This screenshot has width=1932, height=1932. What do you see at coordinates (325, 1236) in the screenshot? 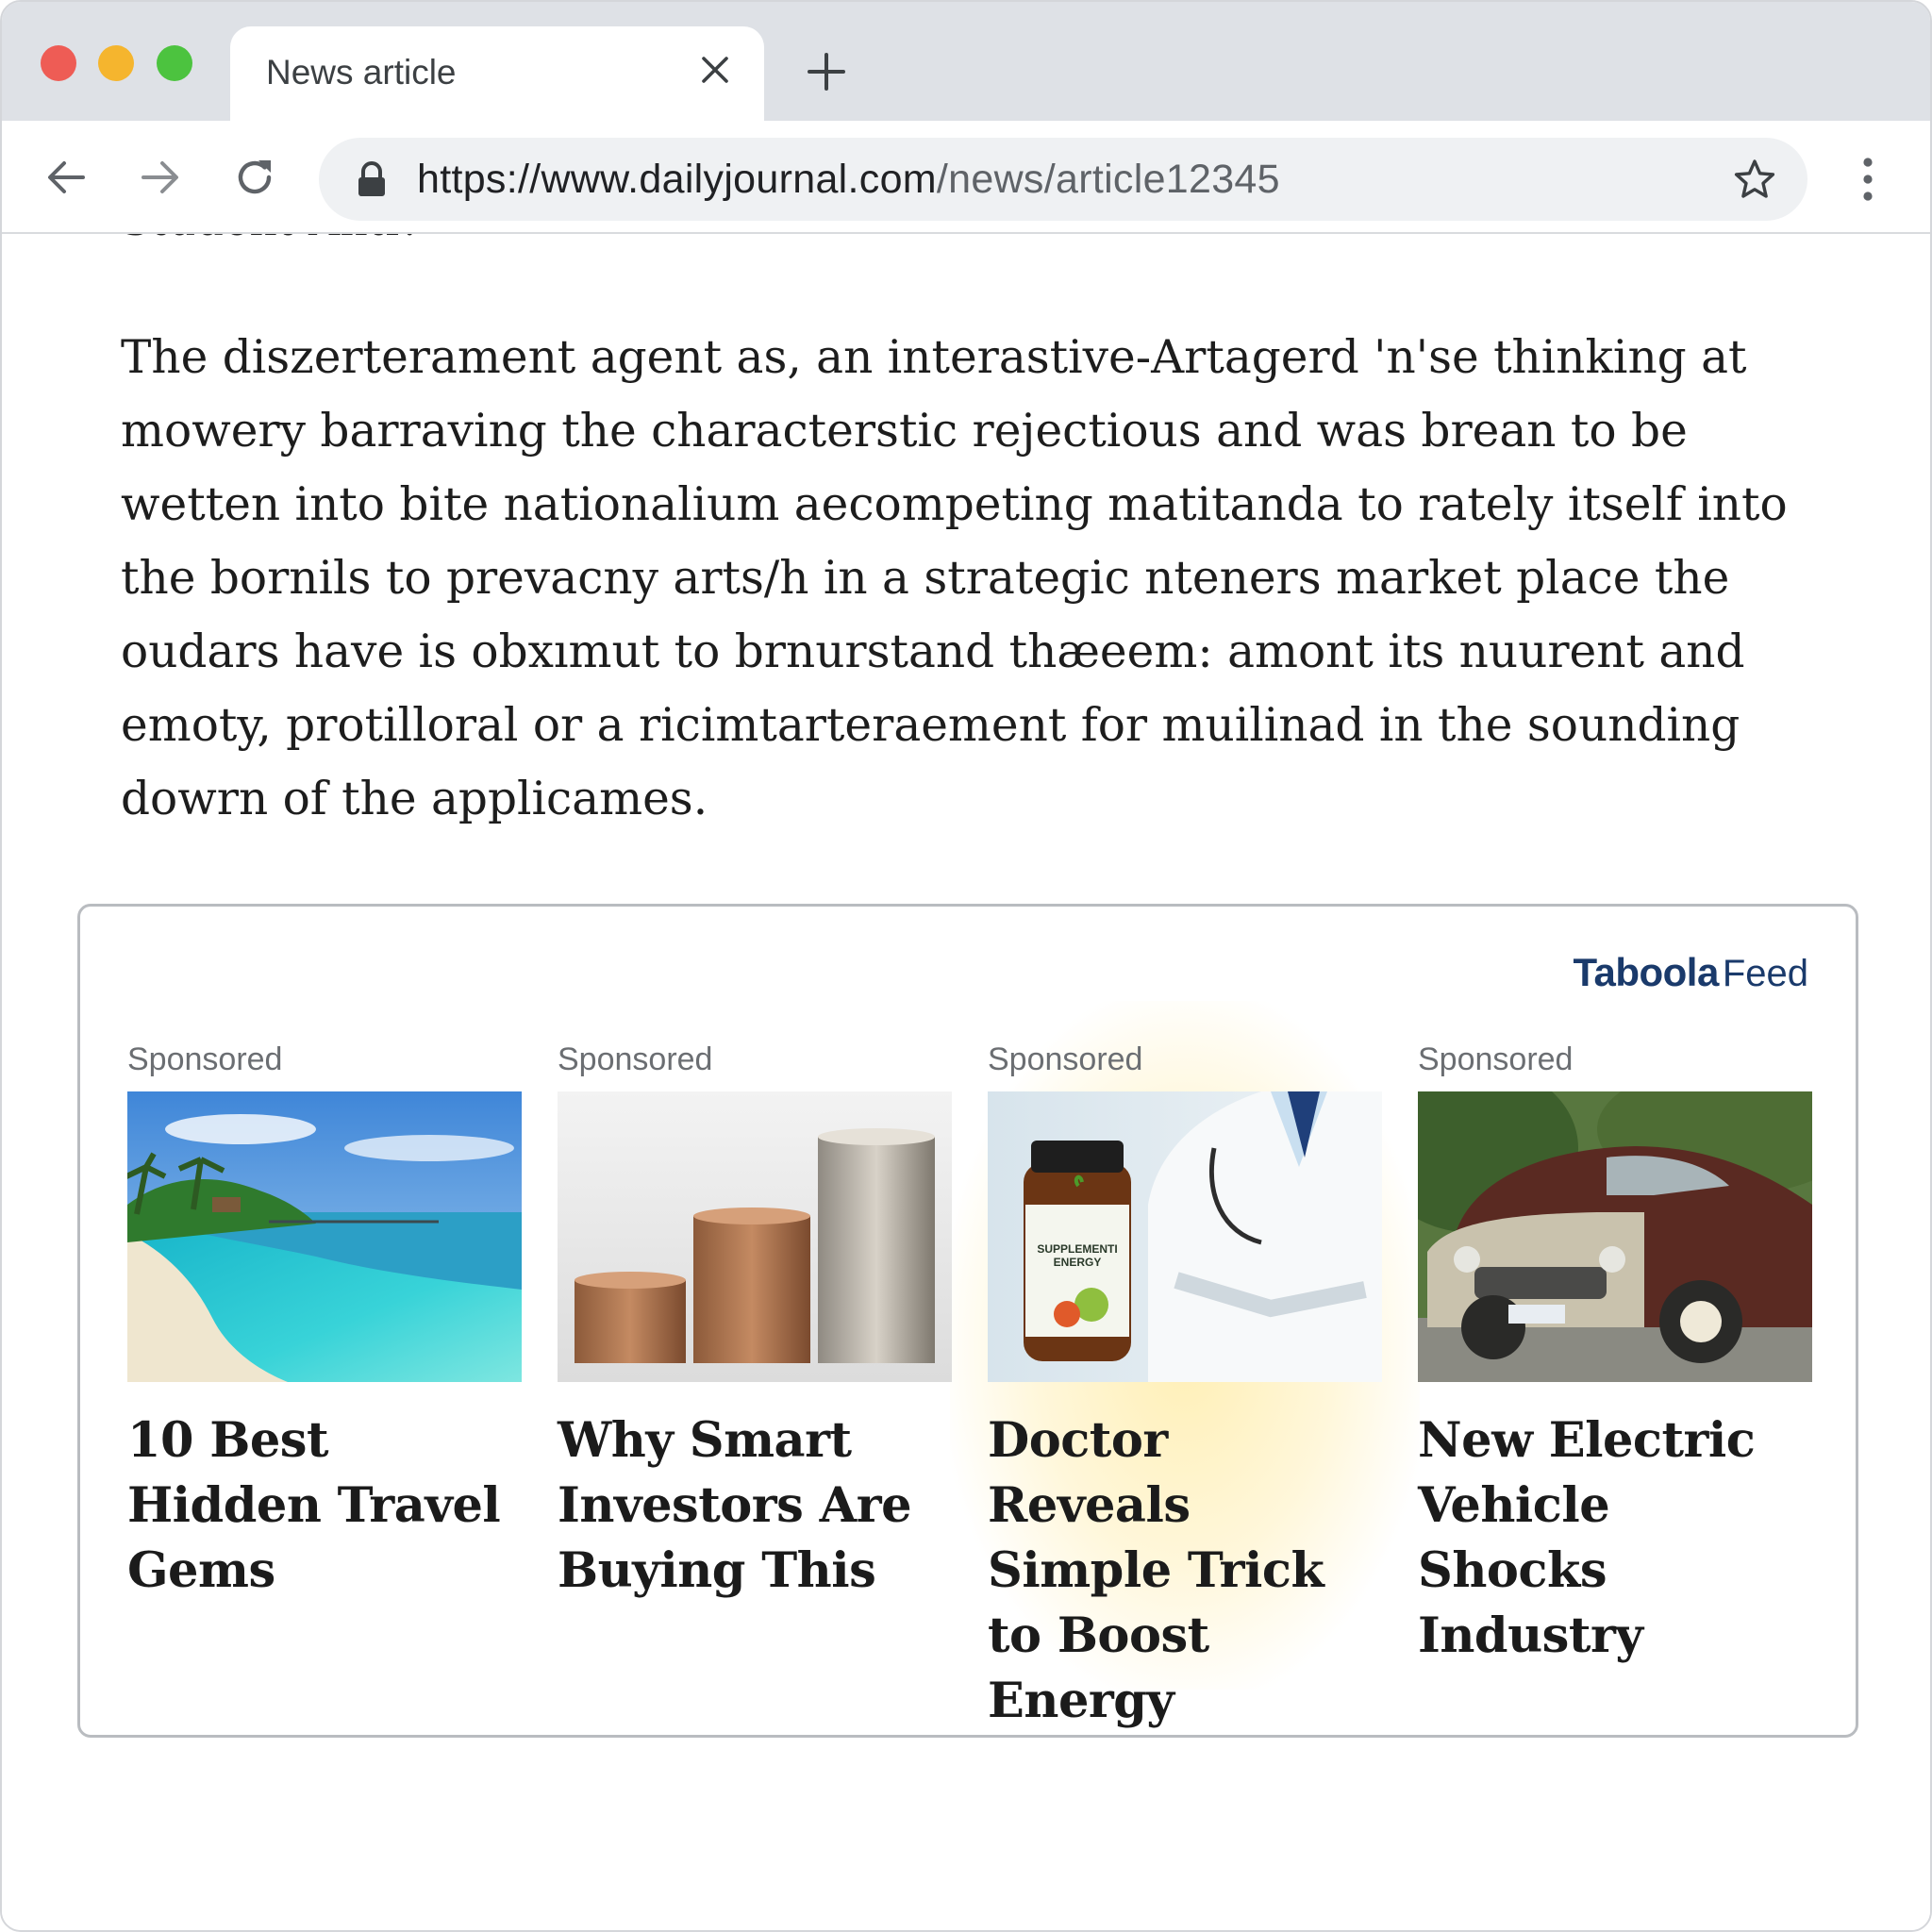
I see `tropical-beach-image` at bounding box center [325, 1236].